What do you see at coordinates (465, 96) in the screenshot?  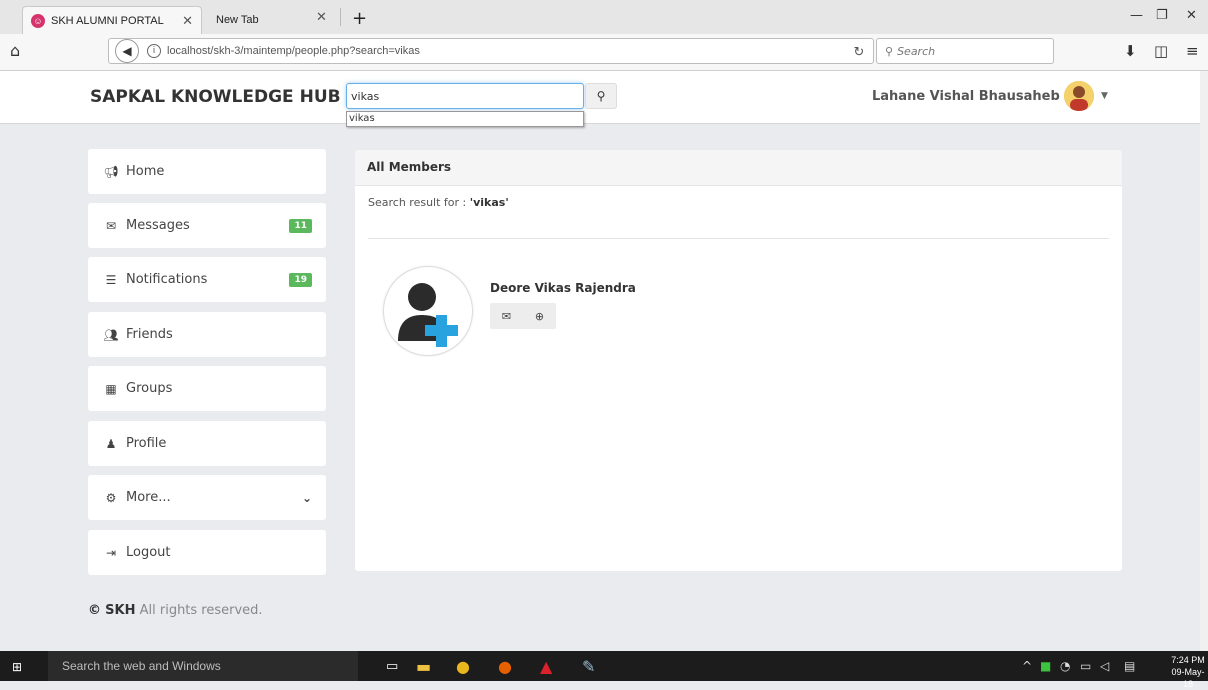 I see `search-input` at bounding box center [465, 96].